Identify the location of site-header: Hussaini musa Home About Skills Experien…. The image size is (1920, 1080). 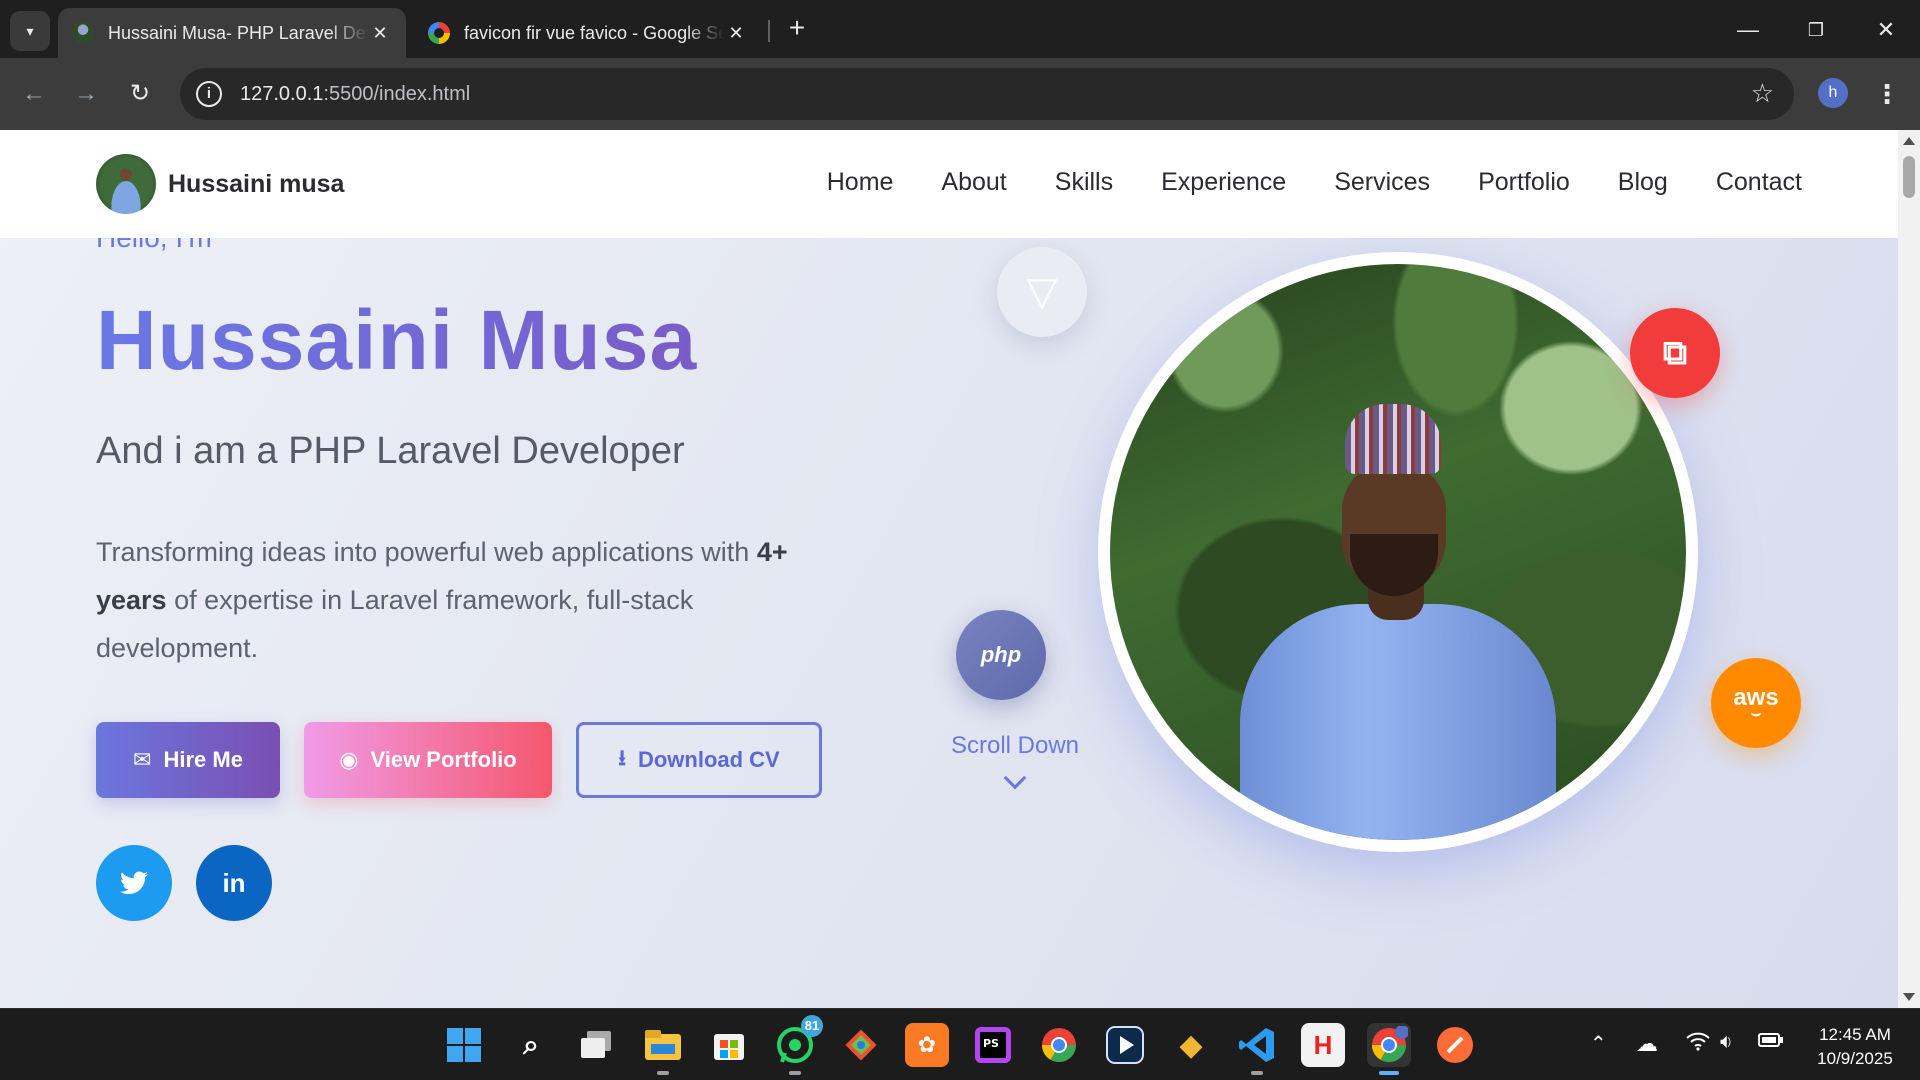
(949, 184).